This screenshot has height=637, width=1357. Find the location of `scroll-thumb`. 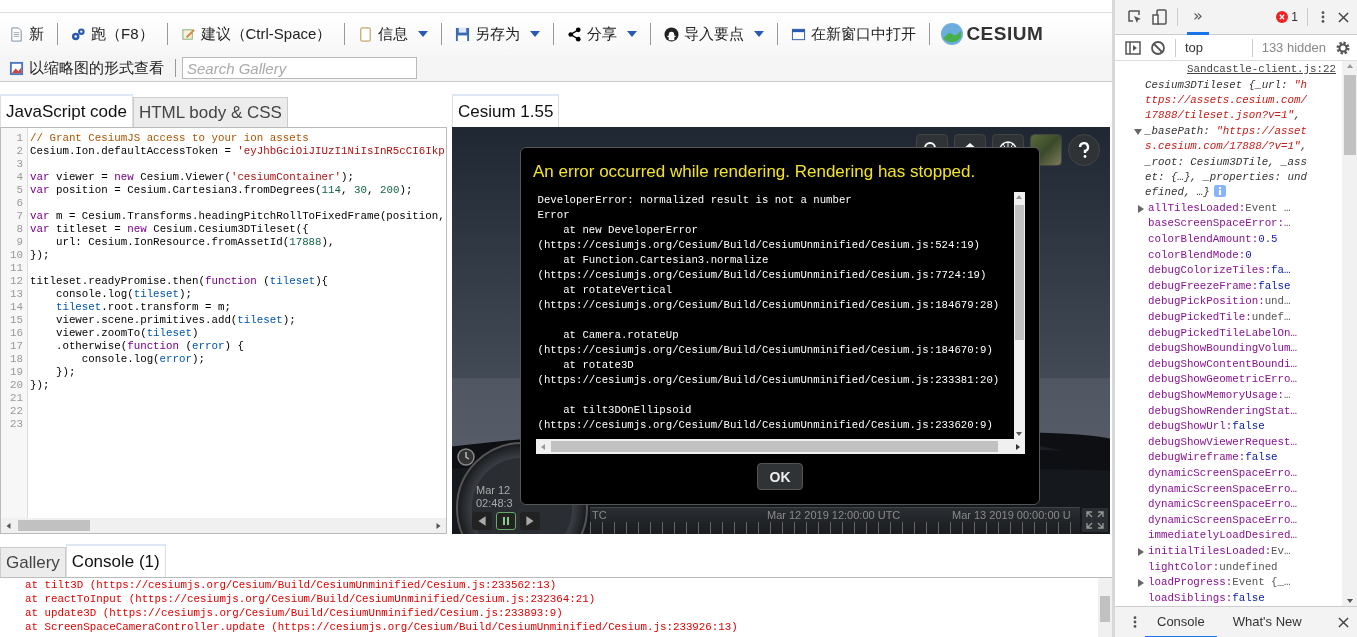

scroll-thumb is located at coordinates (1349, 115).